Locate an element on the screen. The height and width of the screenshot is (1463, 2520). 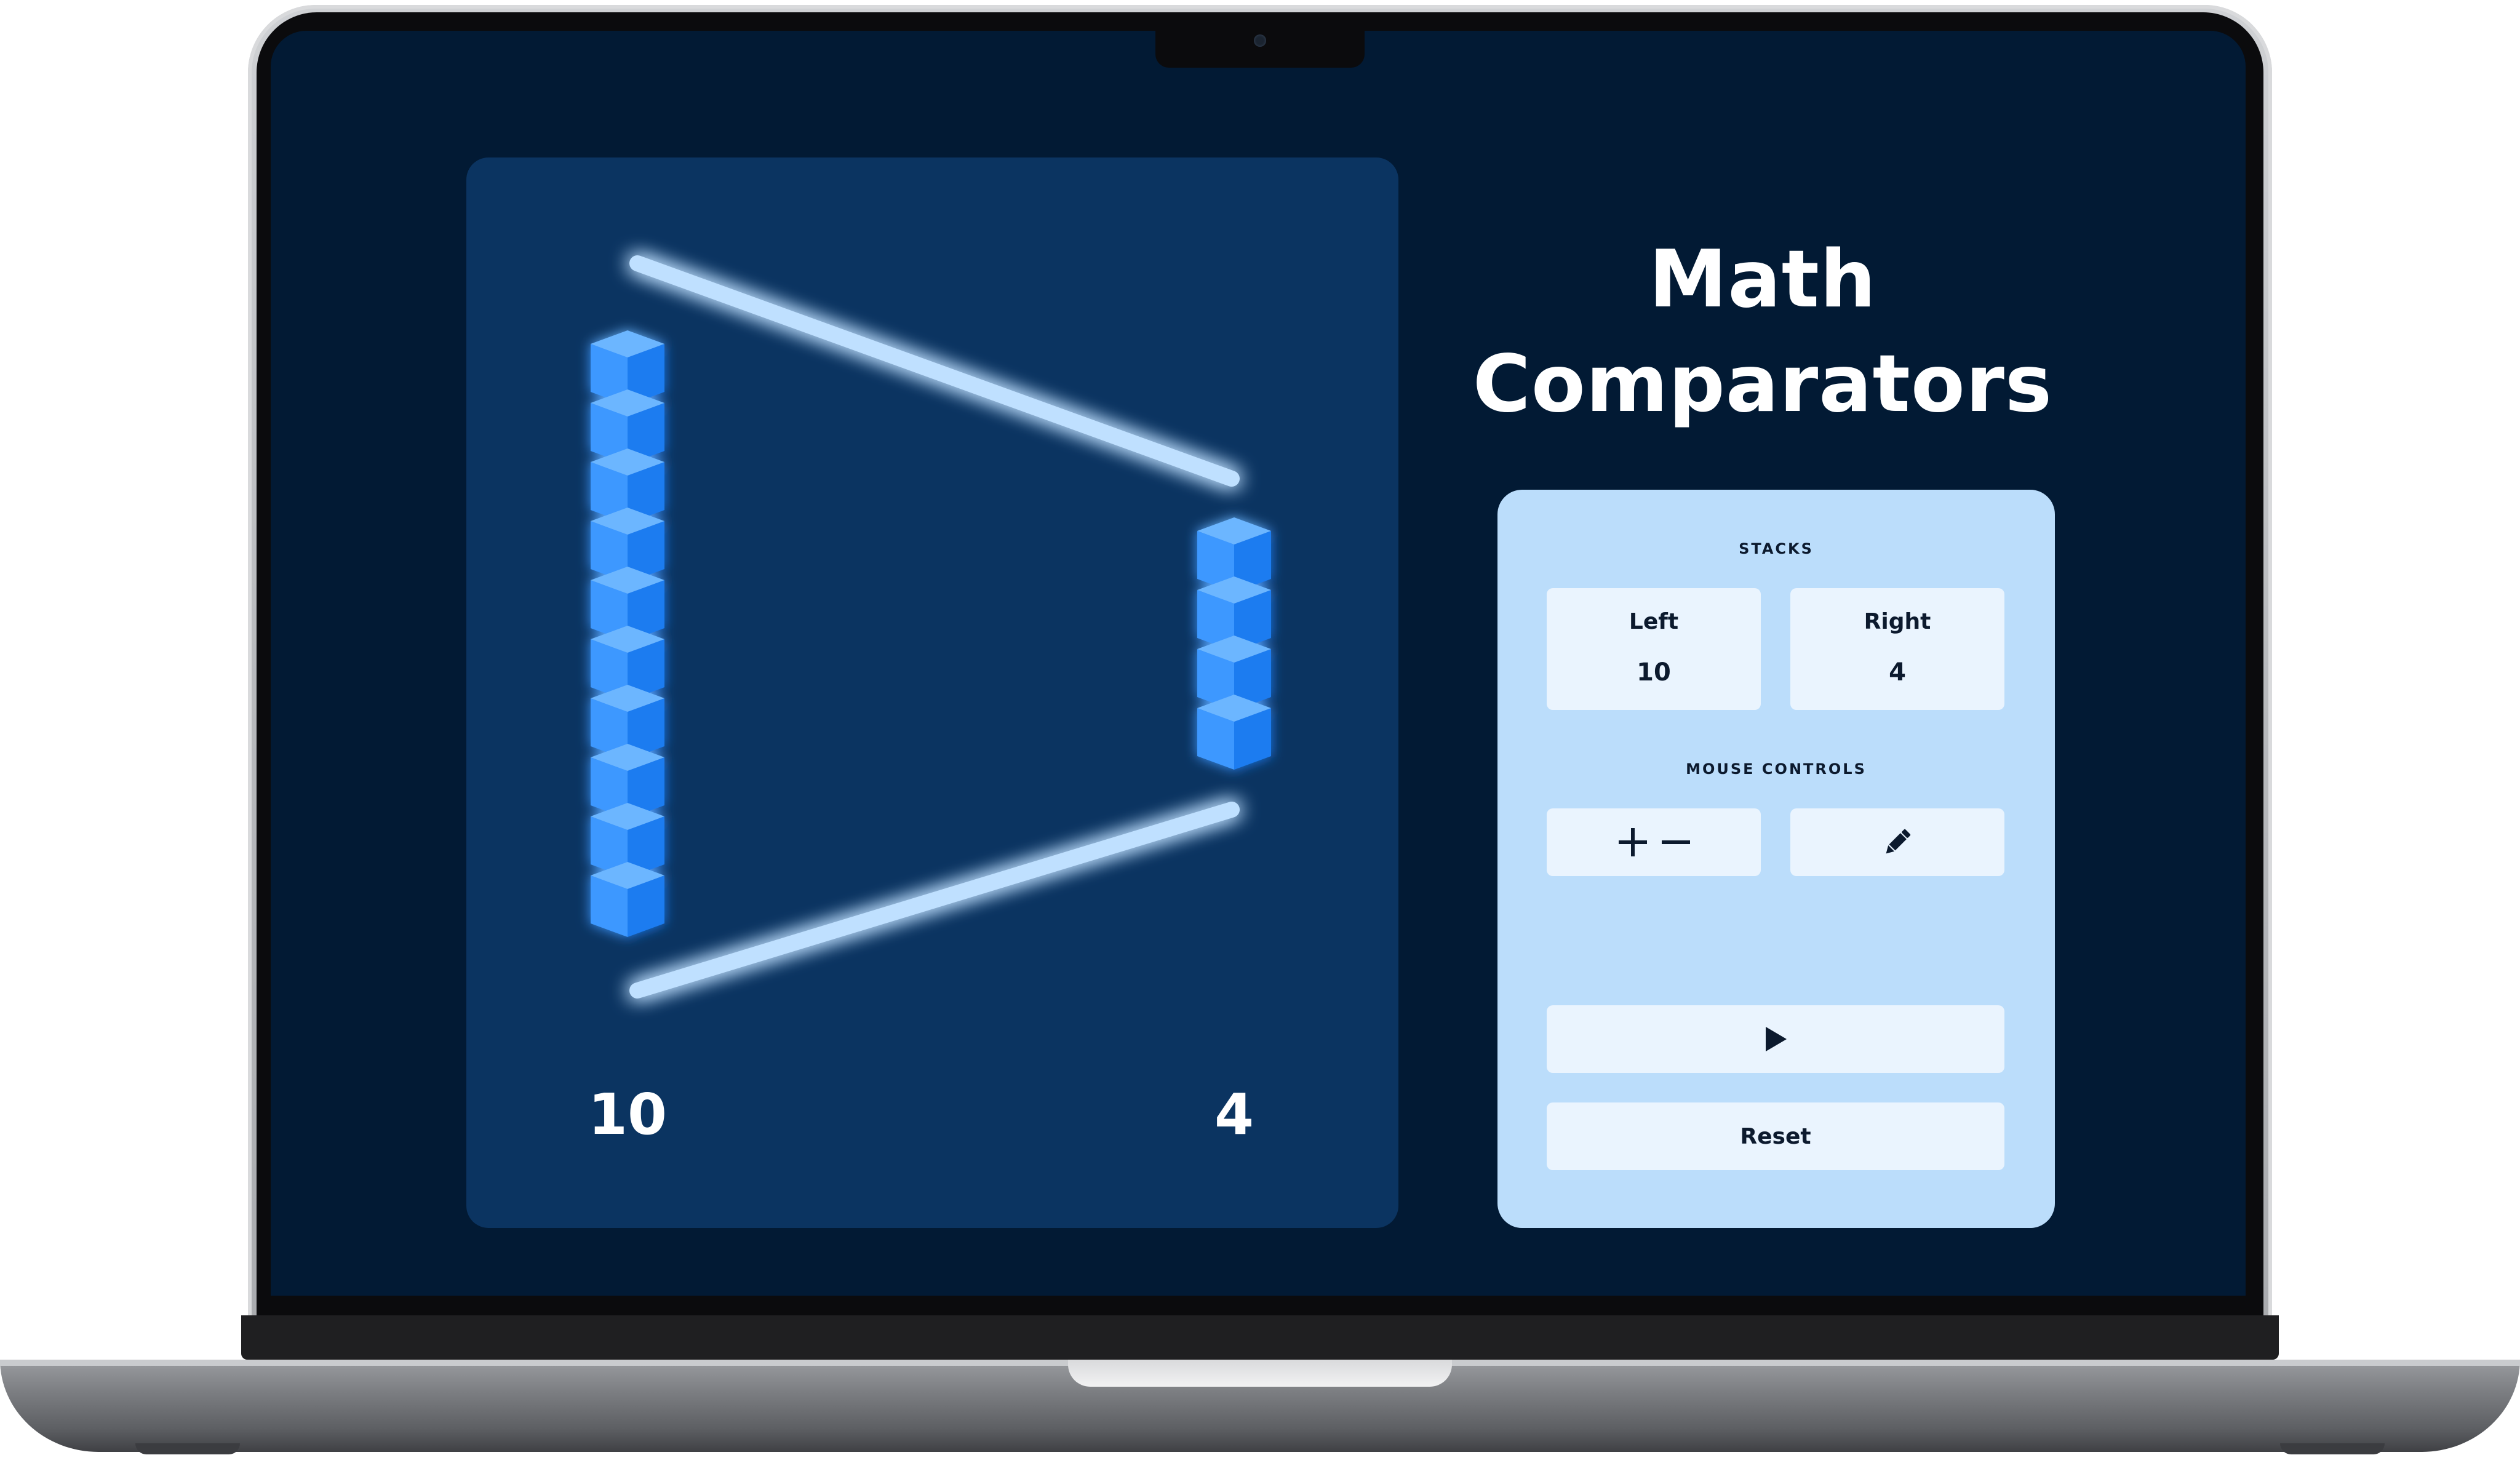
left-stack-value: 10 is located at coordinates (1654, 672).